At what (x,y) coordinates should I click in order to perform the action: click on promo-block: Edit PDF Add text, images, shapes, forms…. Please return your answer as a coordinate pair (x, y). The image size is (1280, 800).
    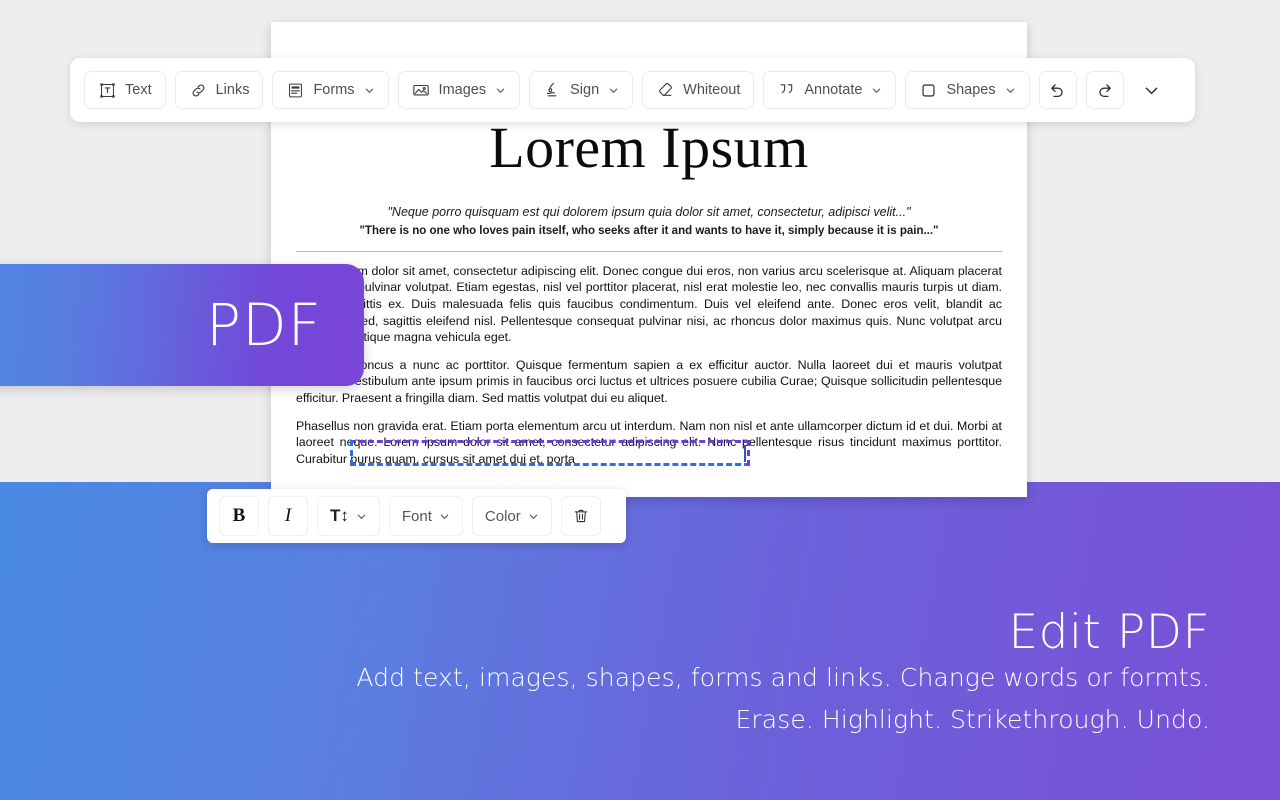
    Looking at the image, I should click on (630, 674).